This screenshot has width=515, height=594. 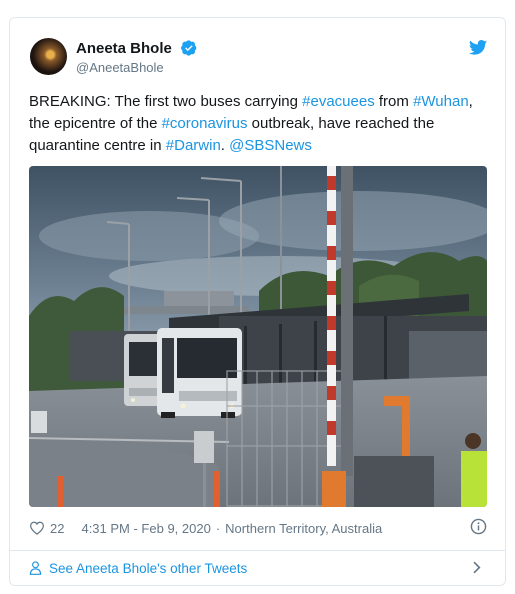 What do you see at coordinates (35, 568) in the screenshot?
I see `person-icon` at bounding box center [35, 568].